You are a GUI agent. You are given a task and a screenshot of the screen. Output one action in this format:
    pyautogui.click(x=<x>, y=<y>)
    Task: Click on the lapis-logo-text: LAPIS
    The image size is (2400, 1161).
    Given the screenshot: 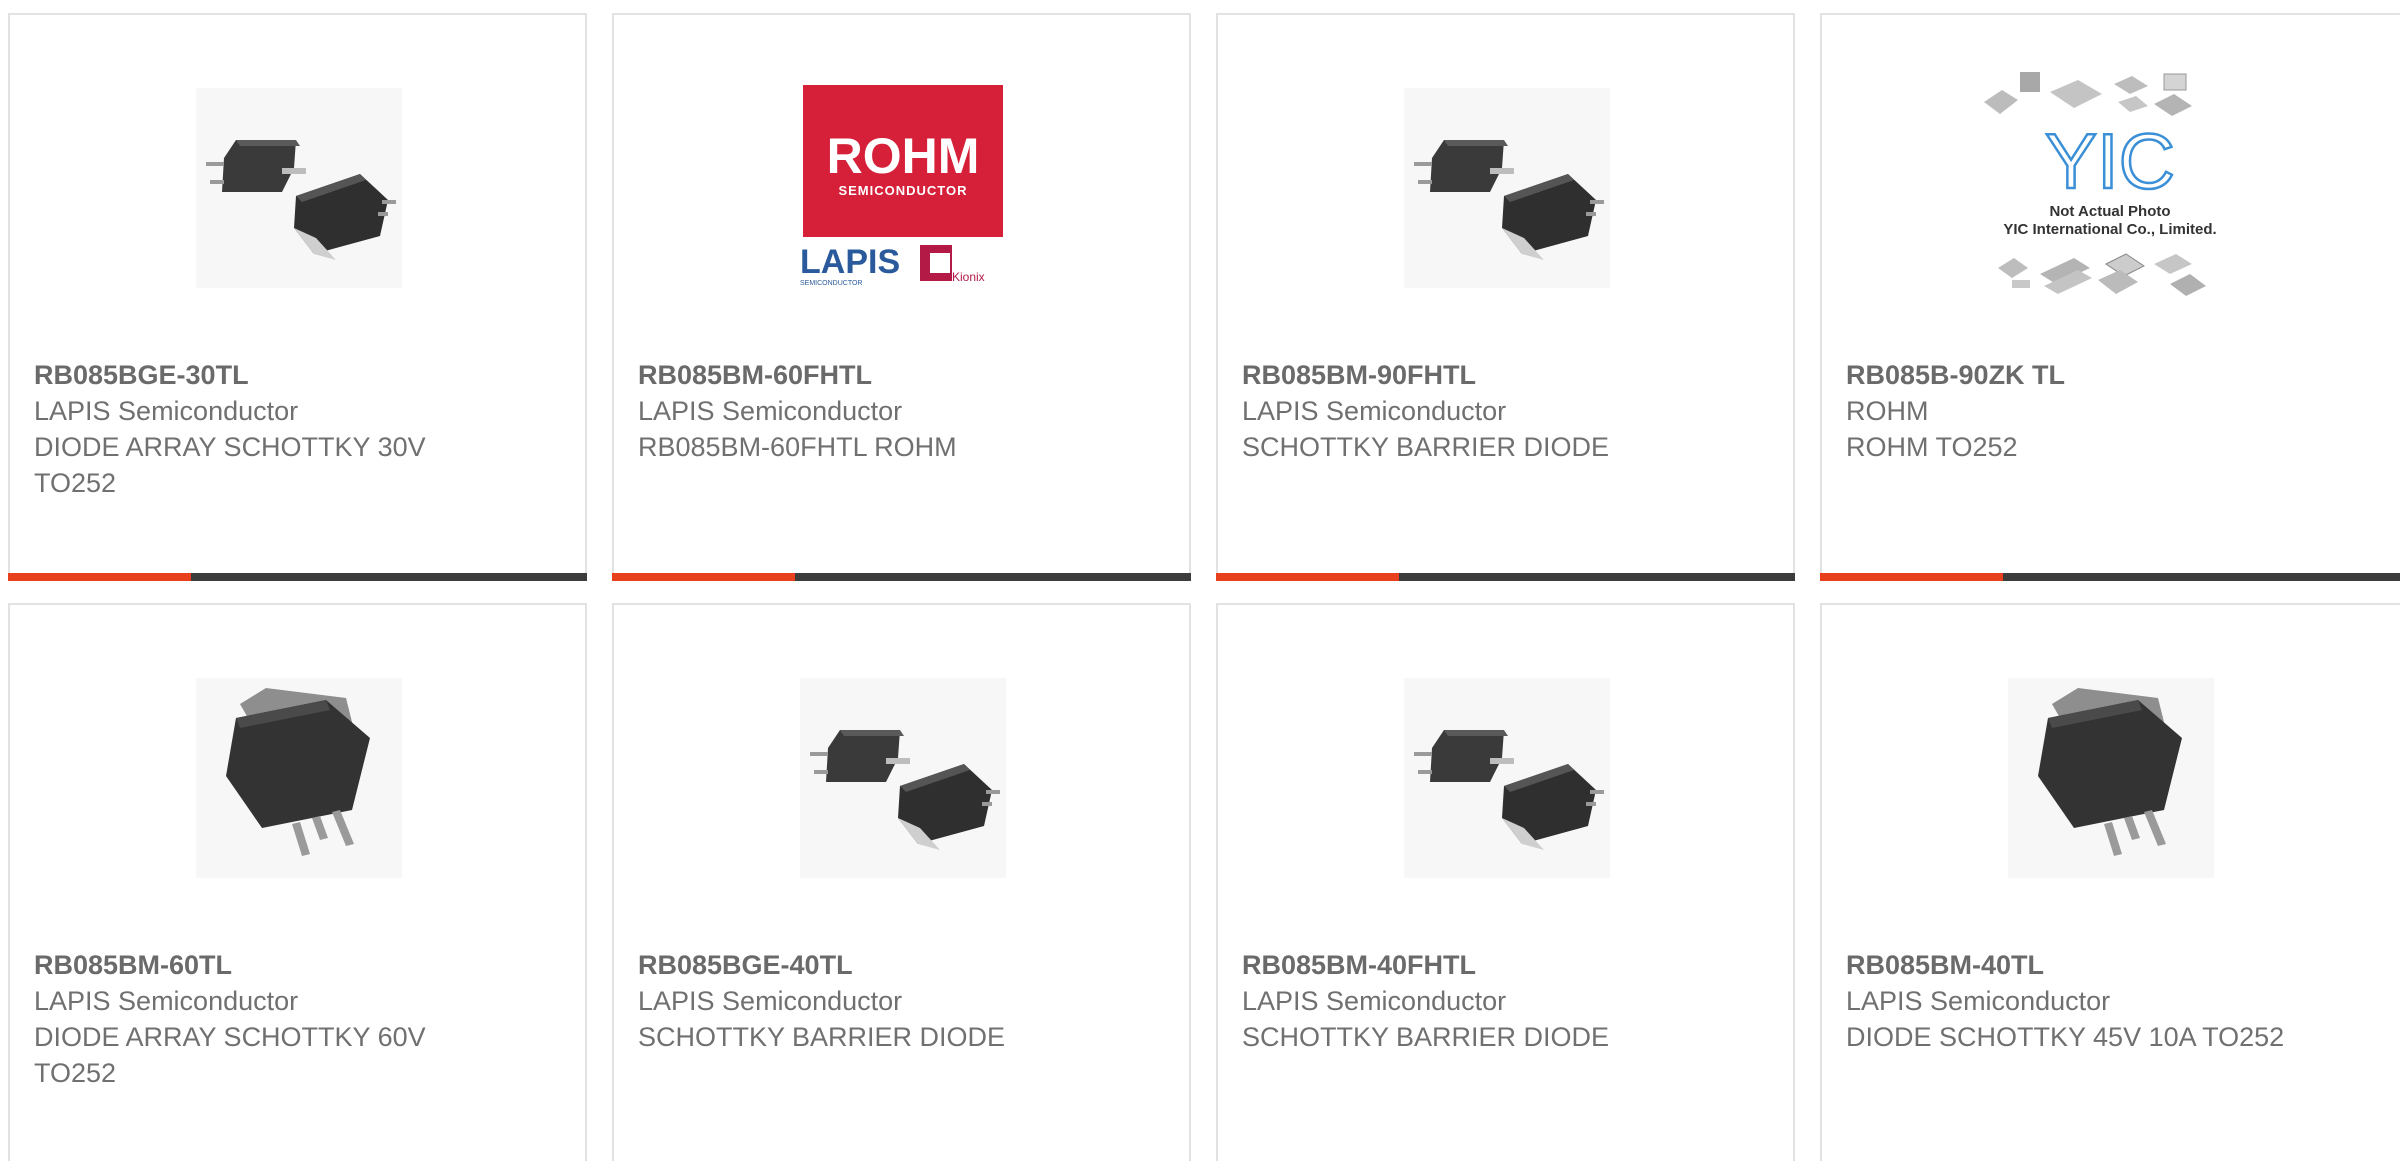 What is the action you would take?
    pyautogui.click(x=850, y=262)
    